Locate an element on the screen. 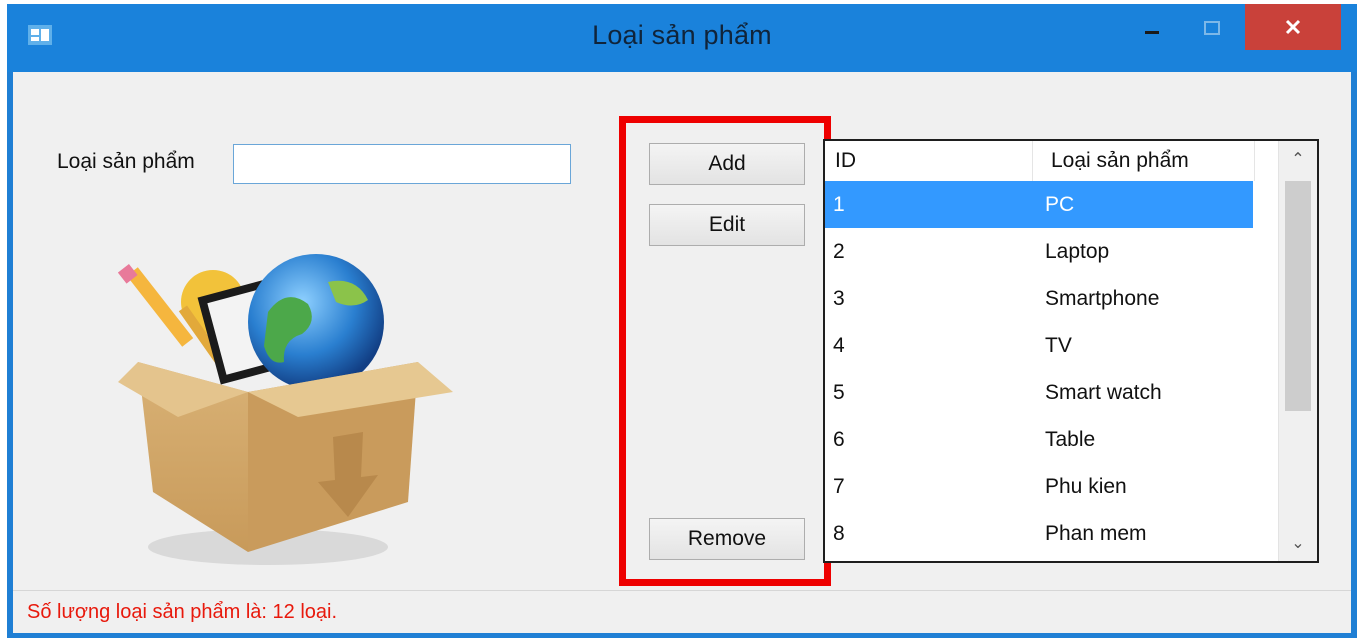 Image resolution: width=1364 pixels, height=642 pixels. item-id: 1 is located at coordinates (839, 204).